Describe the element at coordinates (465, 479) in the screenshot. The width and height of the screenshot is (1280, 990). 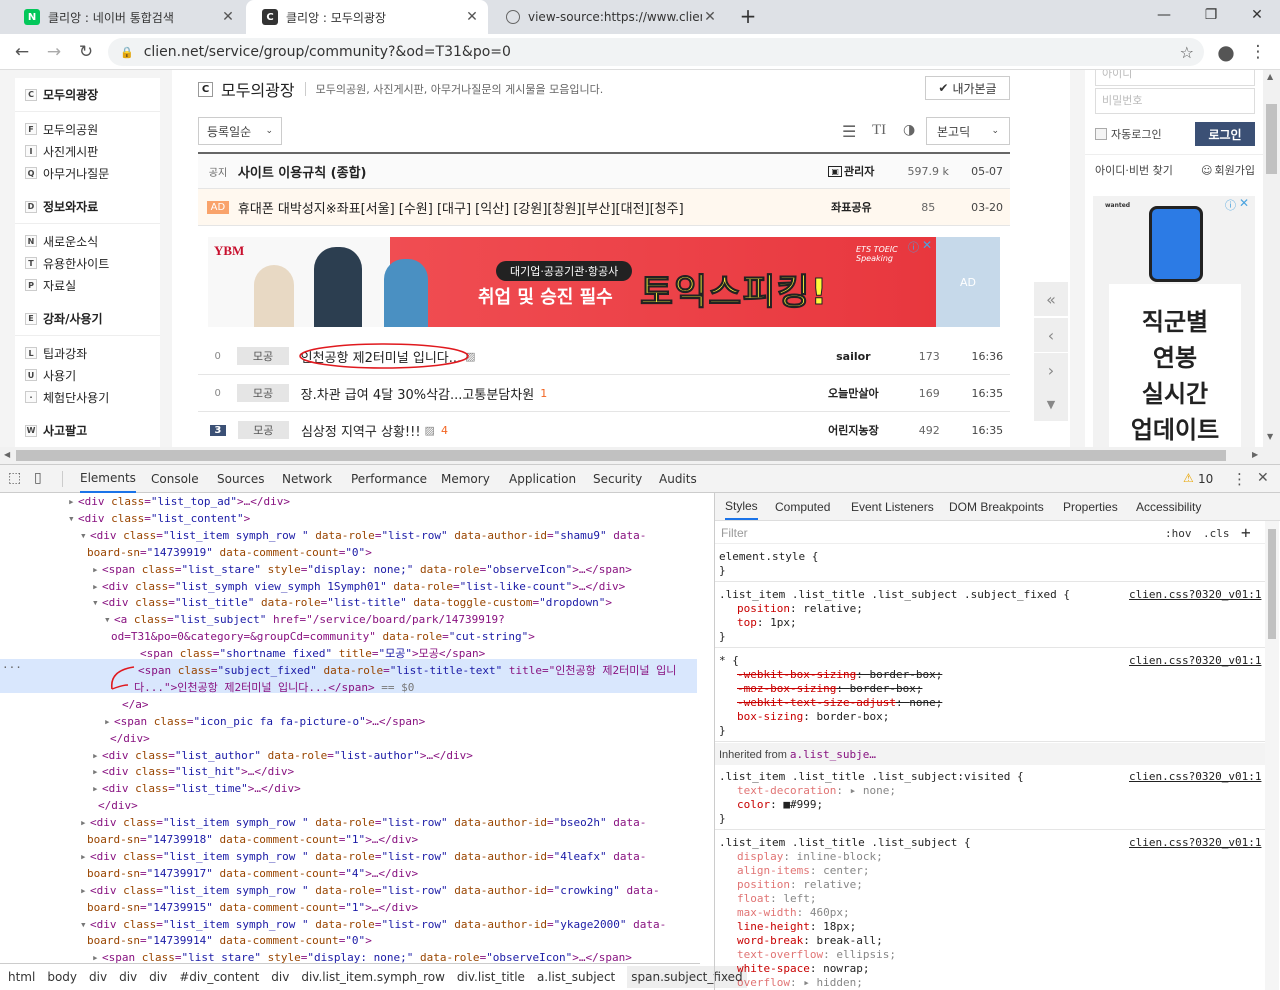
I see `devtools-tab: Memory` at that location.